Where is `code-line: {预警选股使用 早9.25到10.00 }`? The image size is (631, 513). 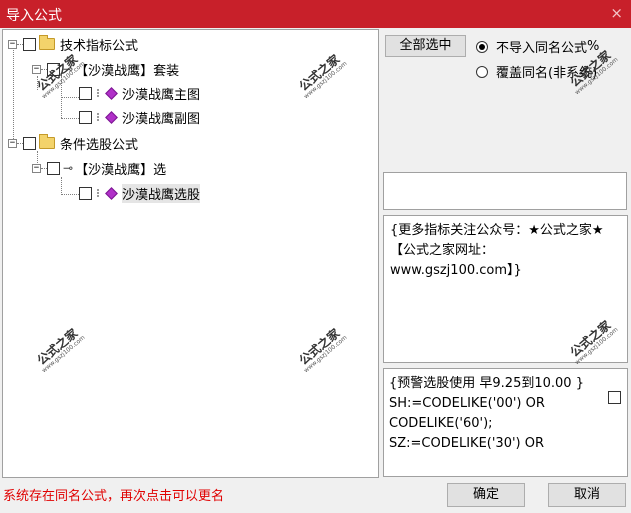
code-line: {预警选股使用 早9.25到10.00 } is located at coordinates (486, 383).